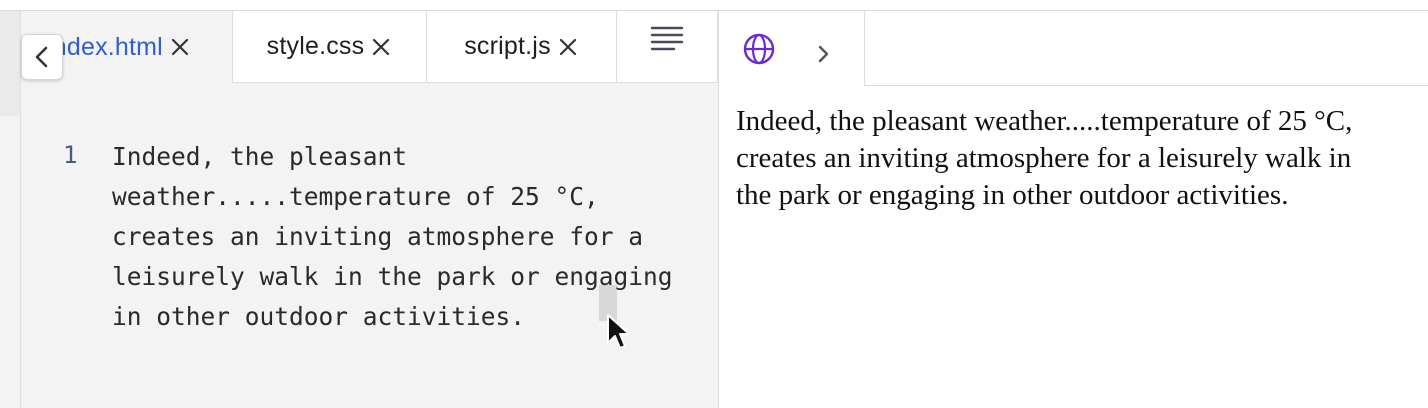 Image resolution: width=1428 pixels, height=408 pixels. I want to click on globe-icon, so click(759, 49).